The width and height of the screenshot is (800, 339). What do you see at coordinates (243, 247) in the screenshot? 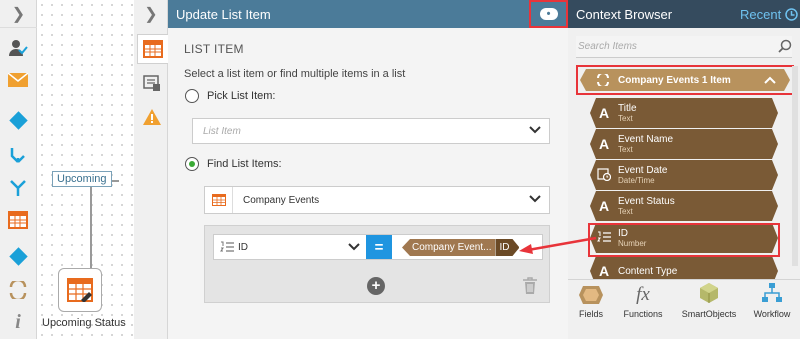
I see `filter-field-value: ID` at bounding box center [243, 247].